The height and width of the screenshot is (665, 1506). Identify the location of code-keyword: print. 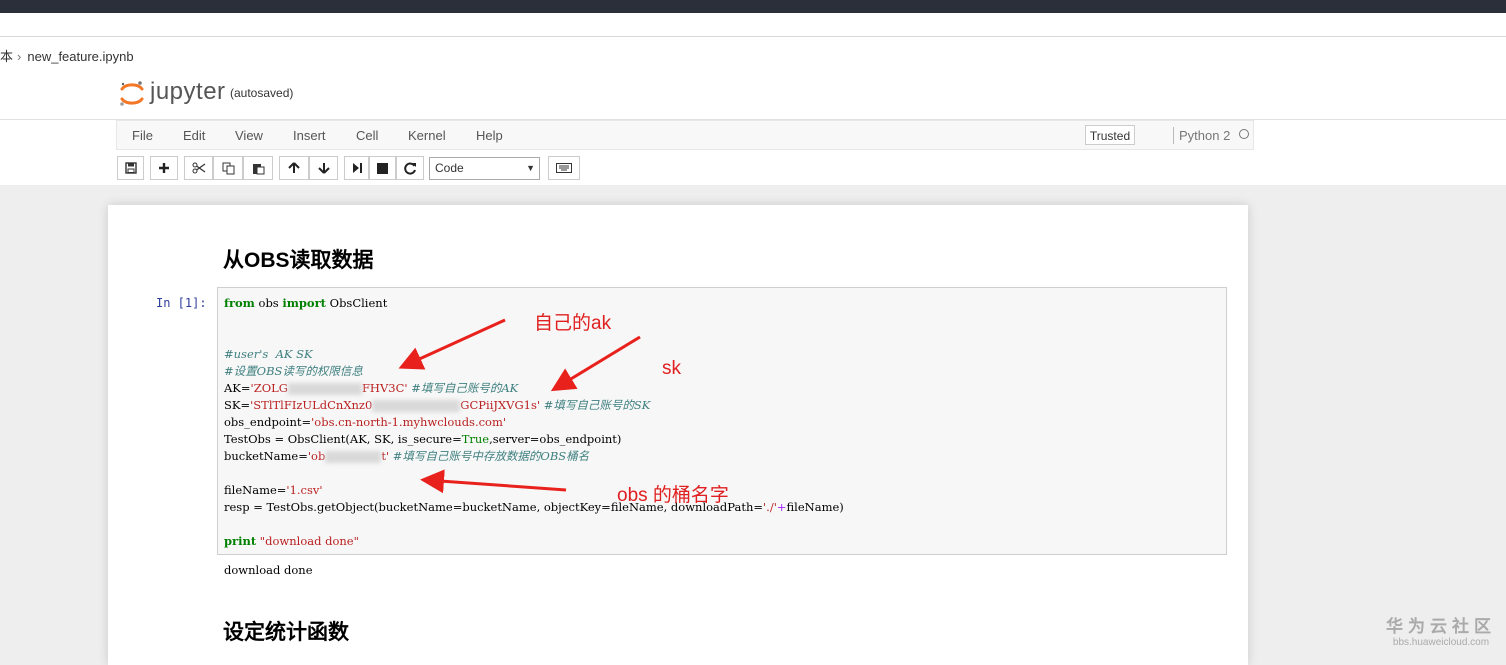
(240, 541).